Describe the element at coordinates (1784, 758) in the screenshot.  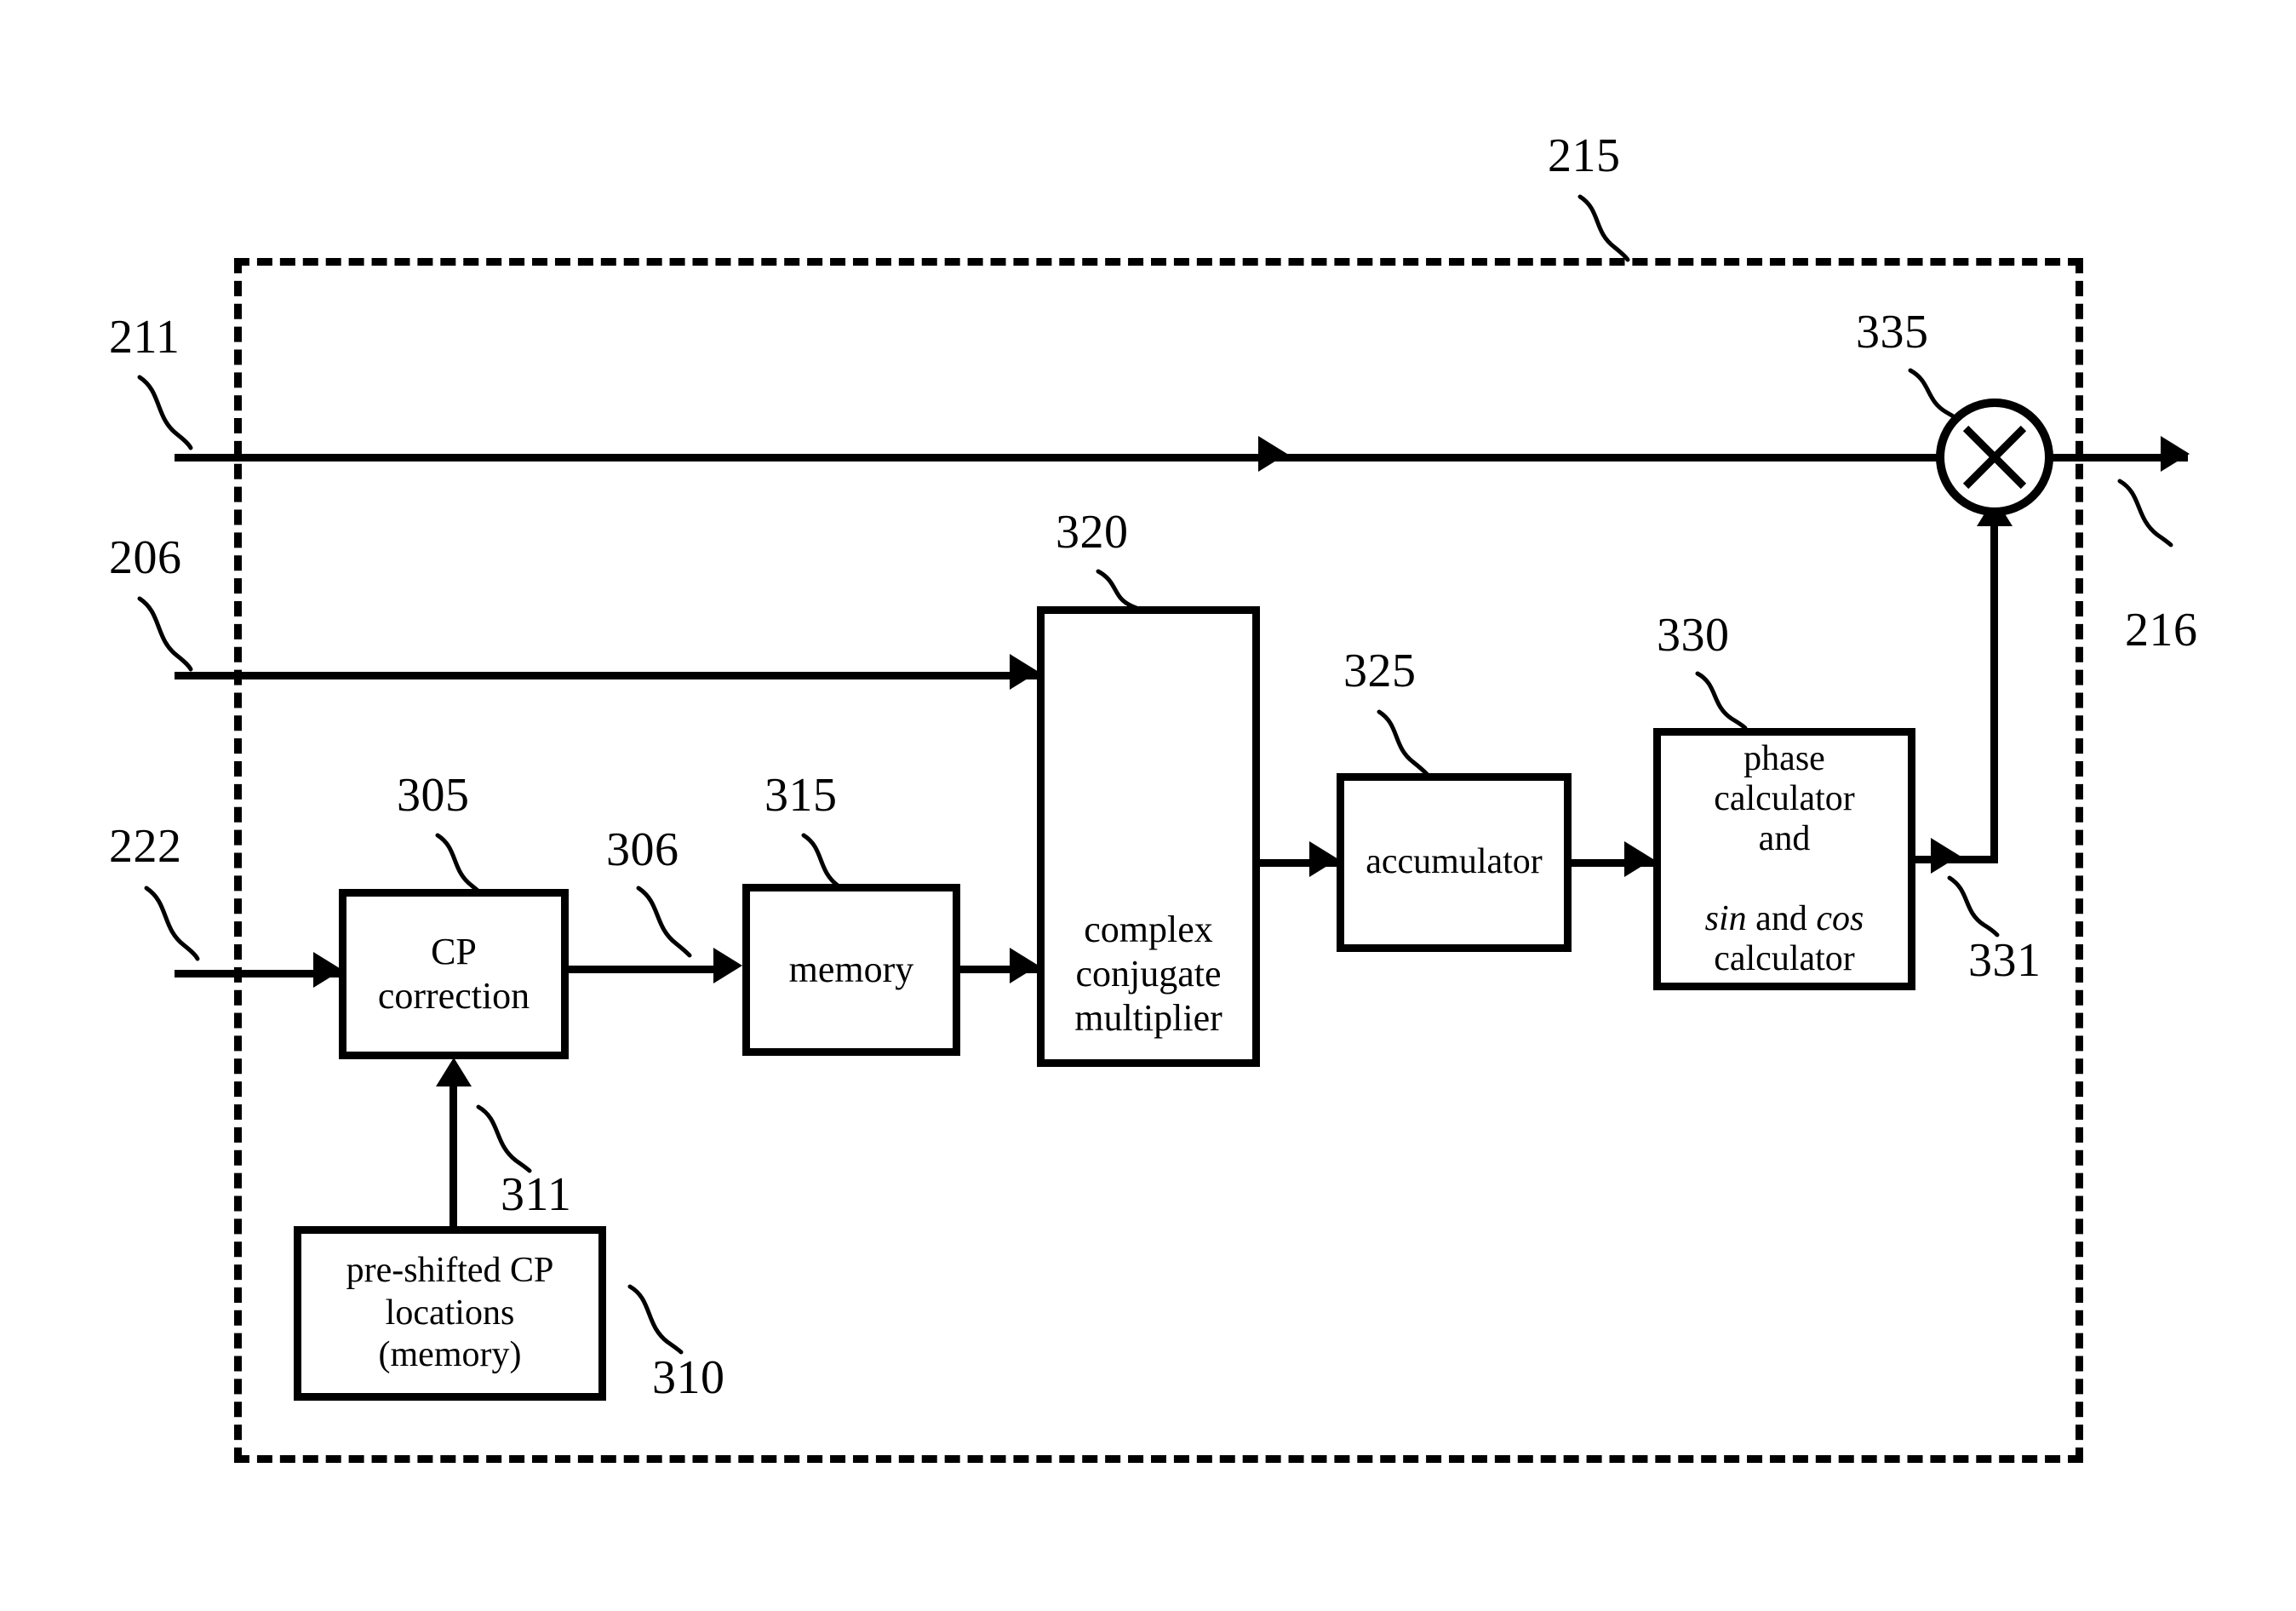
I see `phase-calculator-line-1: phase` at that location.